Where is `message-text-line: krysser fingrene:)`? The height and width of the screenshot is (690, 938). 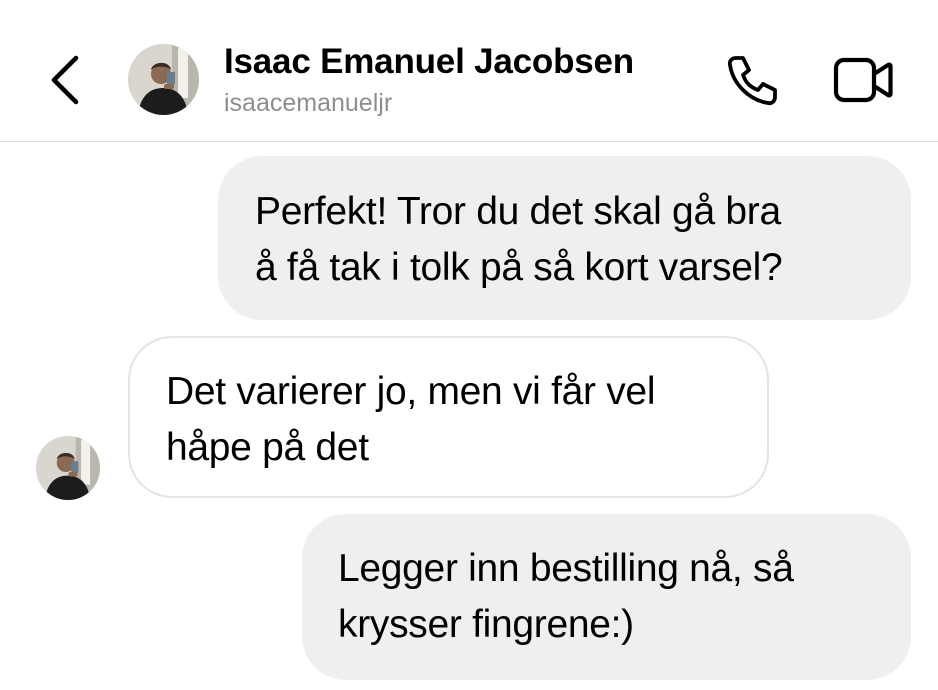
message-text-line: krysser fingrene:) is located at coordinates (486, 624).